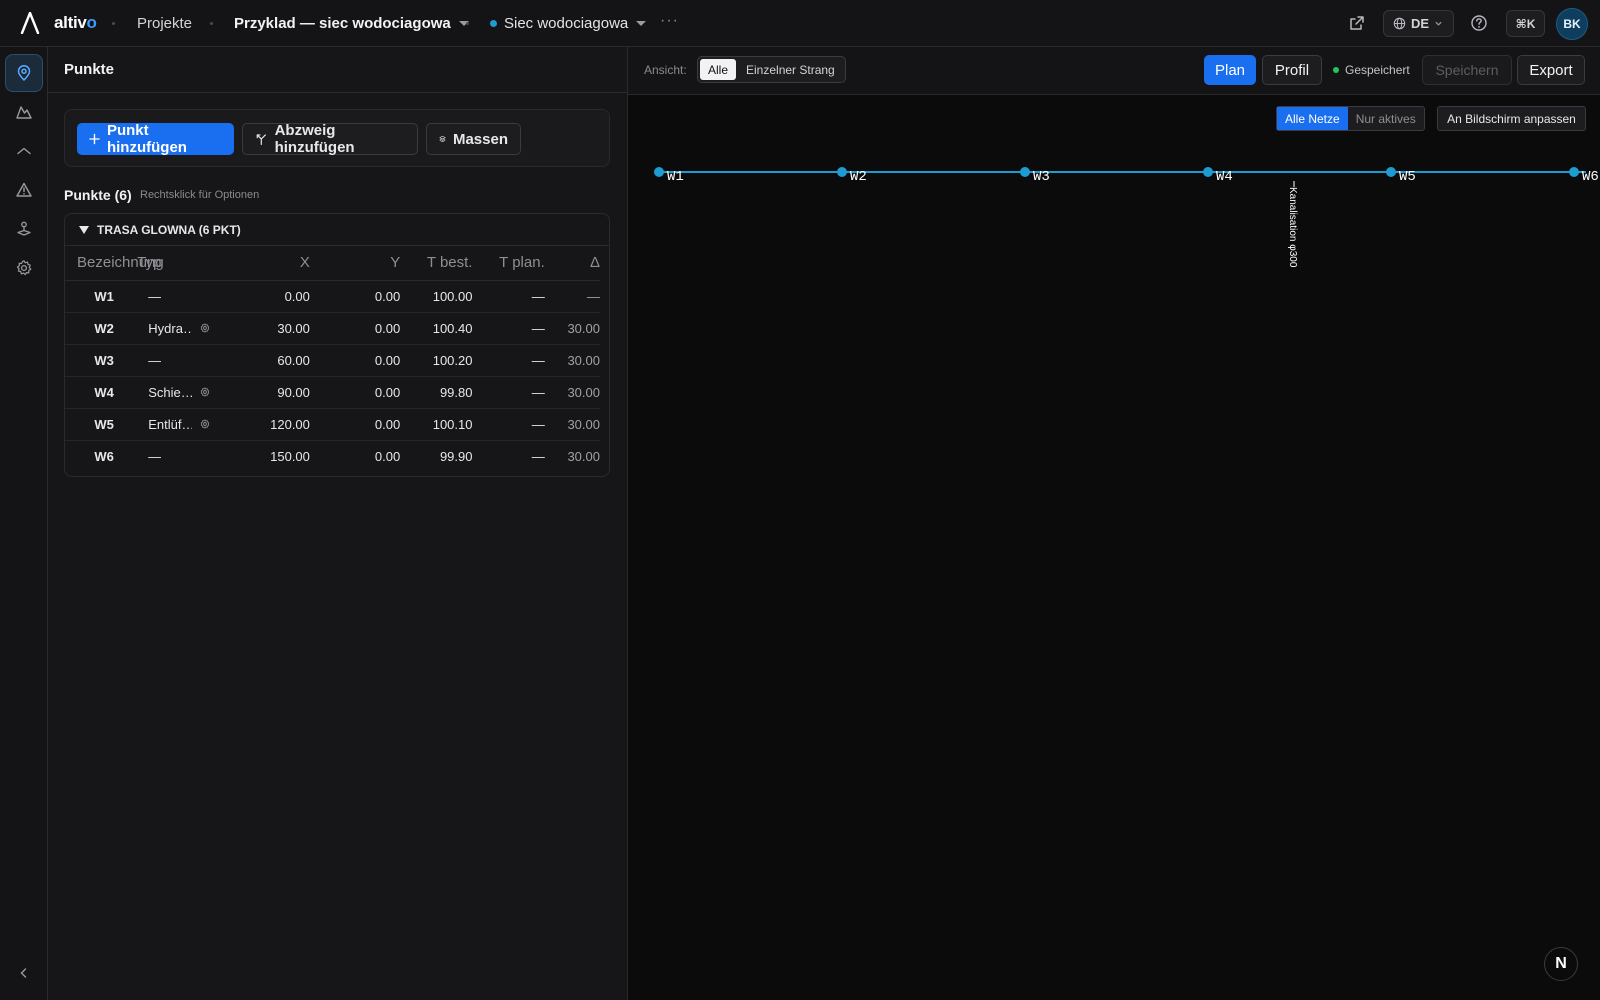  Describe the element at coordinates (718, 69) in the screenshot. I see `view-option-all: Alle` at that location.